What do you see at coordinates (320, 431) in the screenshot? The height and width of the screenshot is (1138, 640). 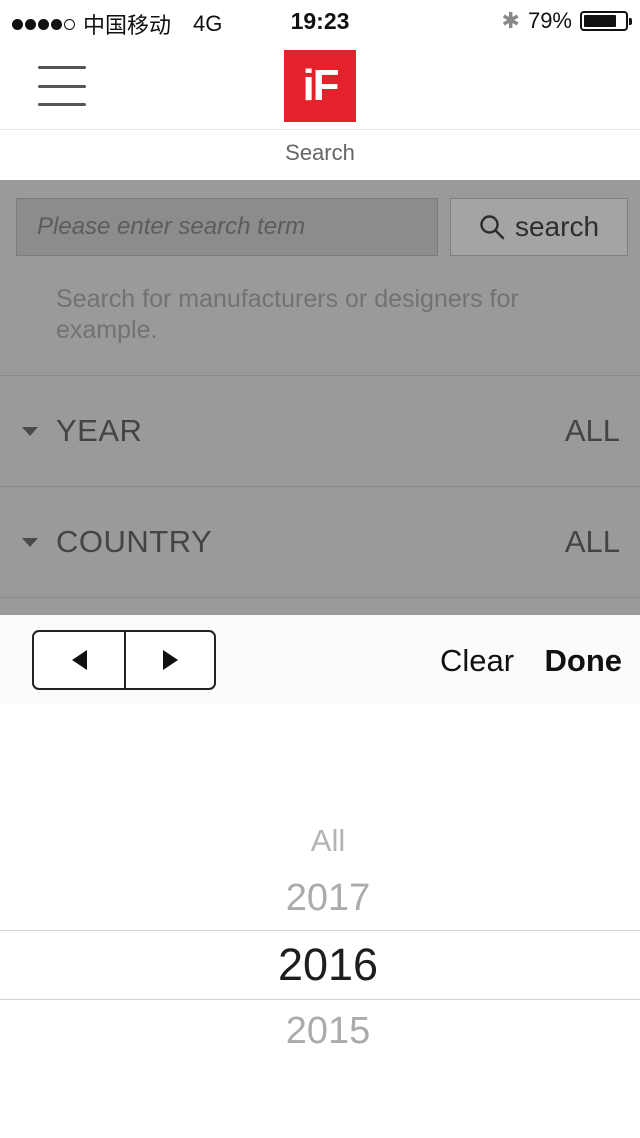 I see `filter-year: YEAR ALL` at bounding box center [320, 431].